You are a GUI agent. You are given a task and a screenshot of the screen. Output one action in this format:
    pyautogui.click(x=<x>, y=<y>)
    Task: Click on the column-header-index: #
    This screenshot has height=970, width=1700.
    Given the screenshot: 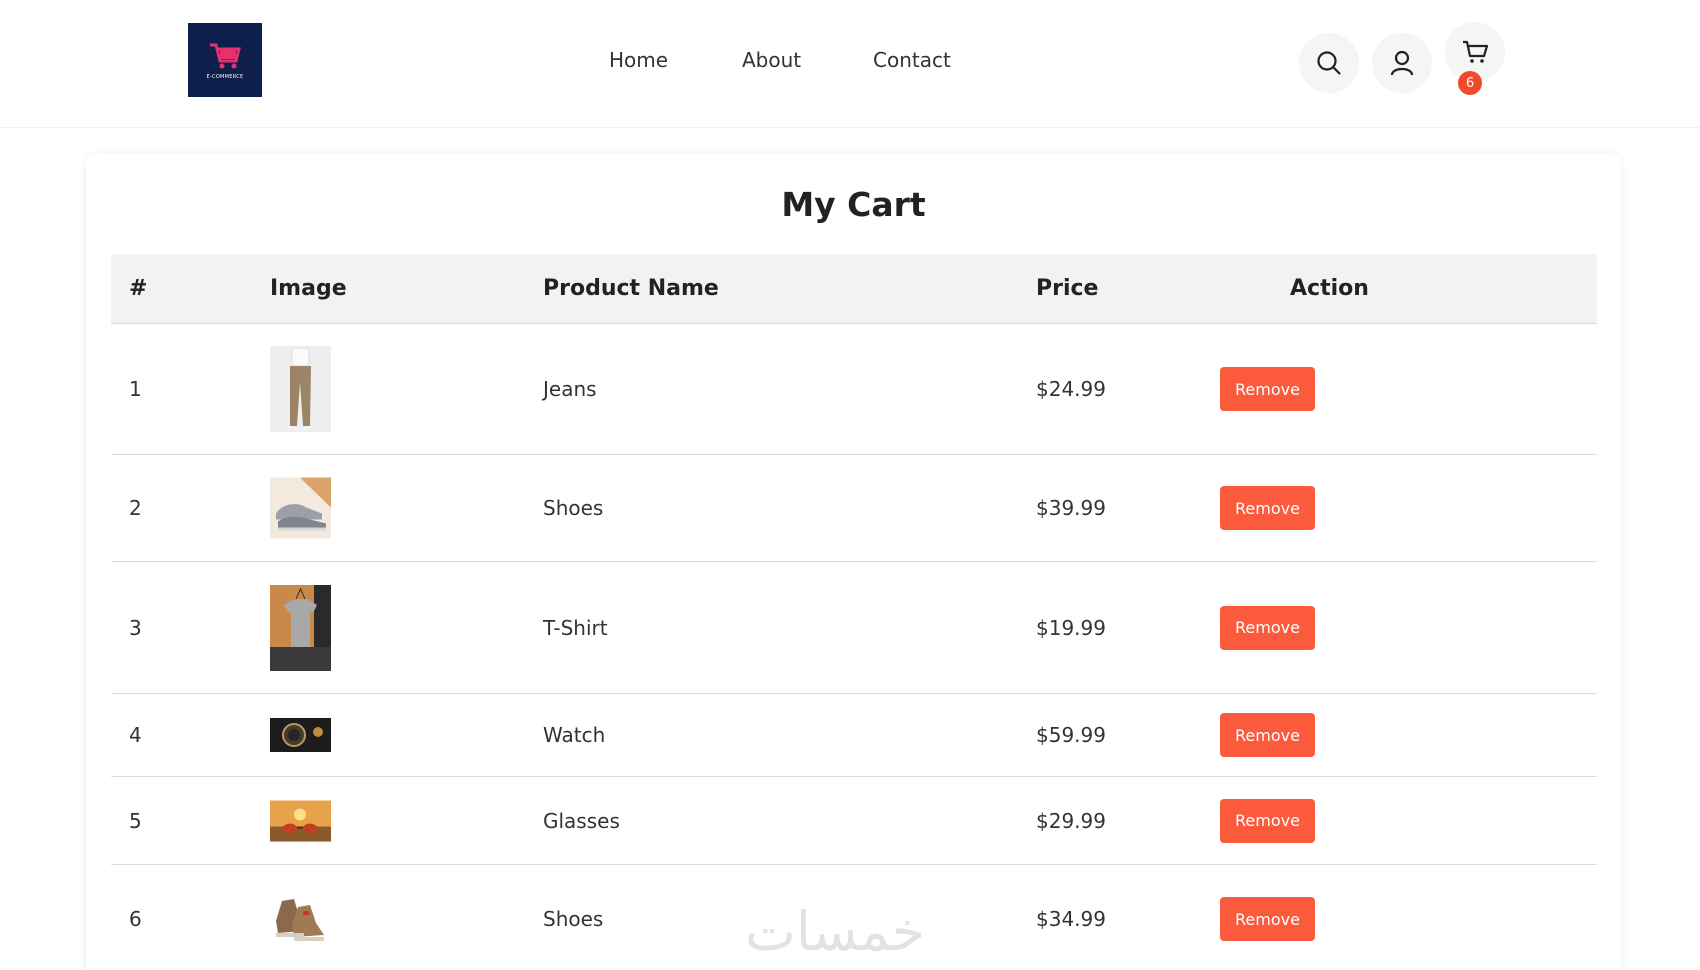 What is the action you would take?
    pyautogui.click(x=138, y=288)
    